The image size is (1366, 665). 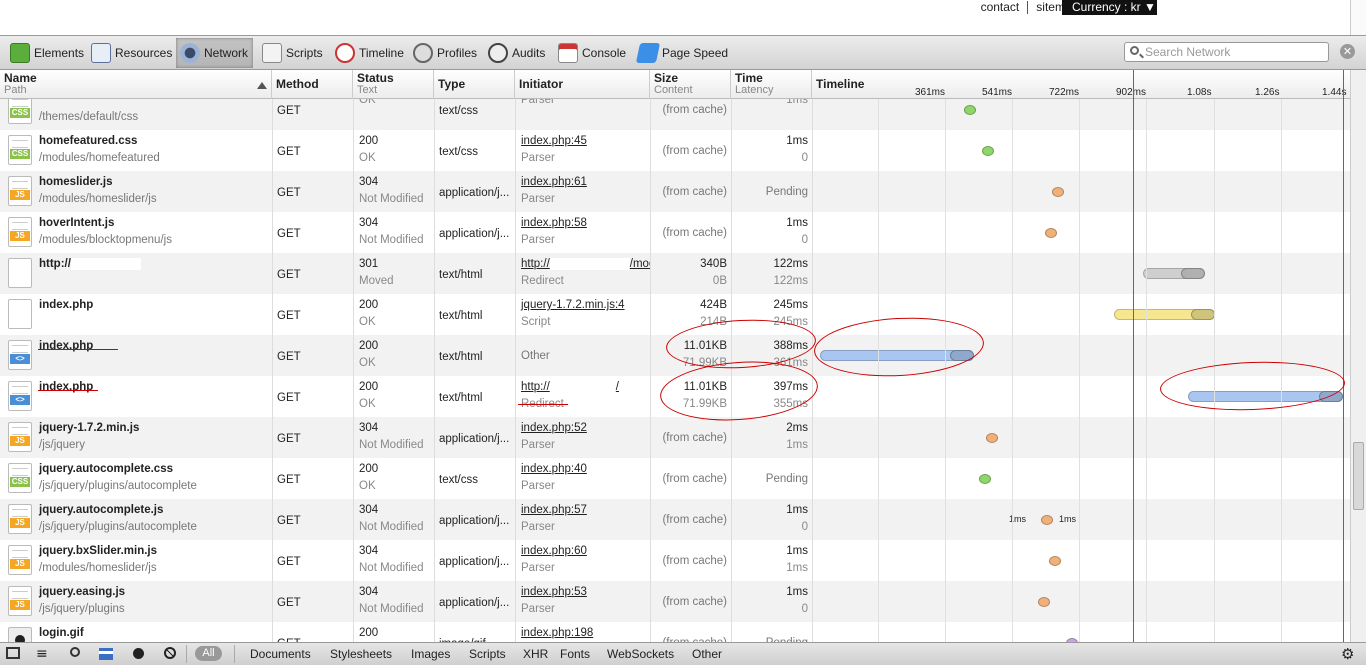 What do you see at coordinates (1226, 52) in the screenshot?
I see `search-network-input: Search Network` at bounding box center [1226, 52].